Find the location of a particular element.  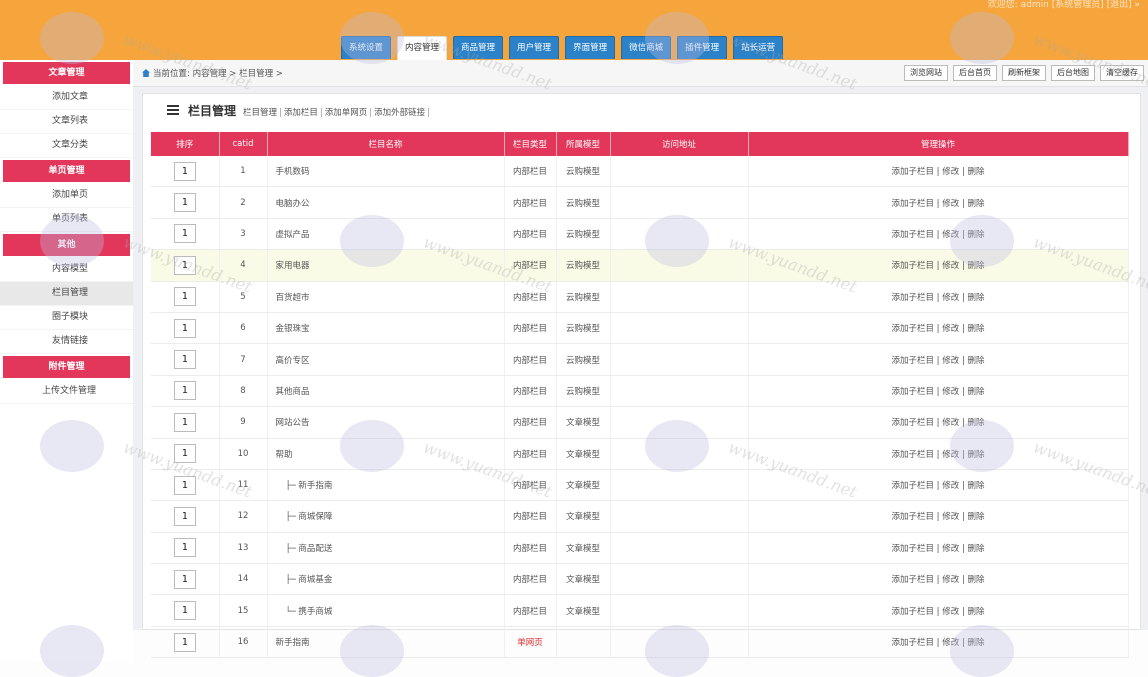

clear-cache-button: 清空缓存 is located at coordinates (1122, 73).